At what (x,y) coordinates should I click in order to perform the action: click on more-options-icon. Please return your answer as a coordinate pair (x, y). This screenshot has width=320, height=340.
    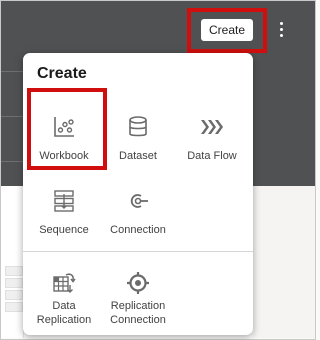
    Looking at the image, I should click on (282, 30).